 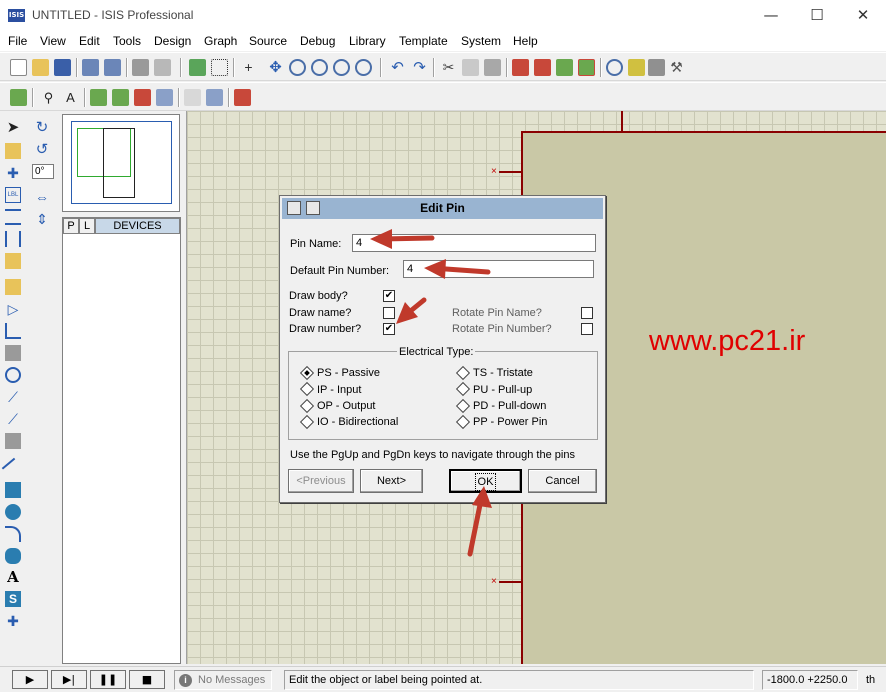 What do you see at coordinates (42, 128) in the screenshot?
I see `rotate-clockwise-icon: ↻` at bounding box center [42, 128].